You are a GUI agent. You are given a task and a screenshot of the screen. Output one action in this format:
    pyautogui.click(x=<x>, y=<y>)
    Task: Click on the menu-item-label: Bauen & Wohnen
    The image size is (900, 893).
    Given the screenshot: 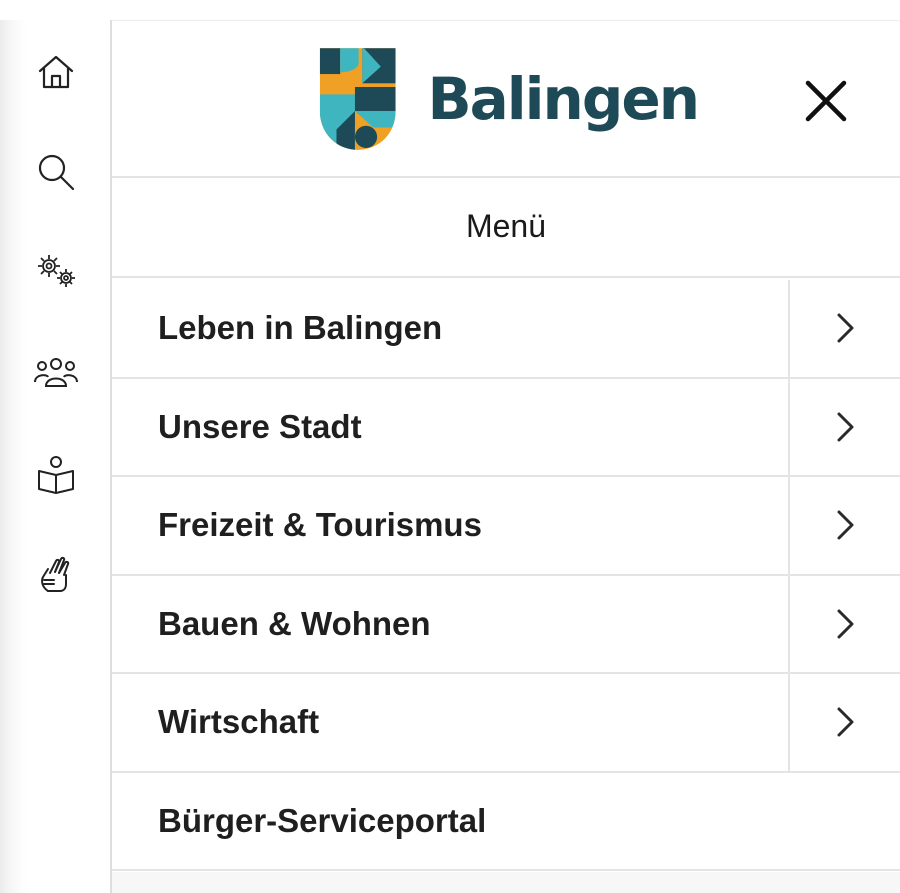 What is the action you would take?
    pyautogui.click(x=294, y=624)
    